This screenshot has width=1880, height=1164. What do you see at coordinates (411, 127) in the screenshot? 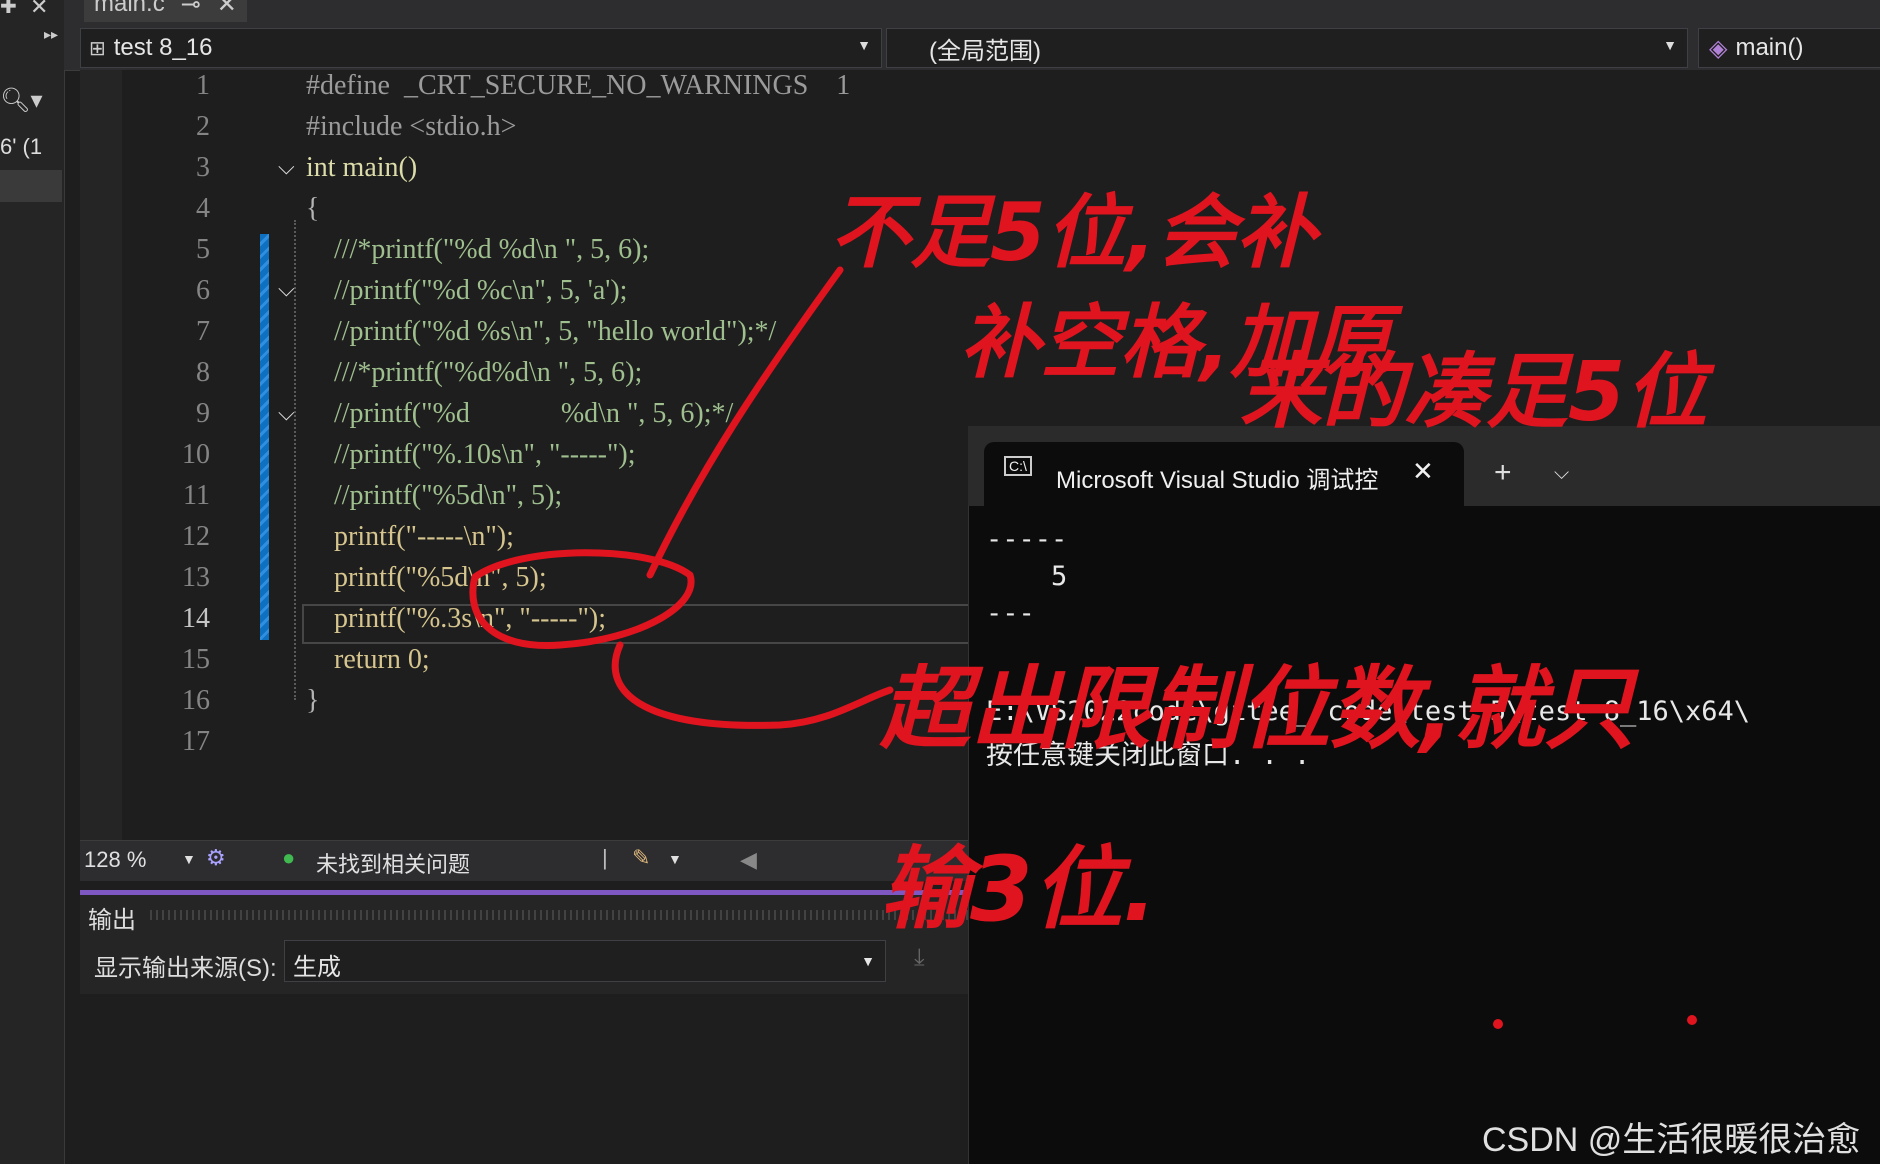
I see `code-line: #include <stdio.h>` at bounding box center [411, 127].